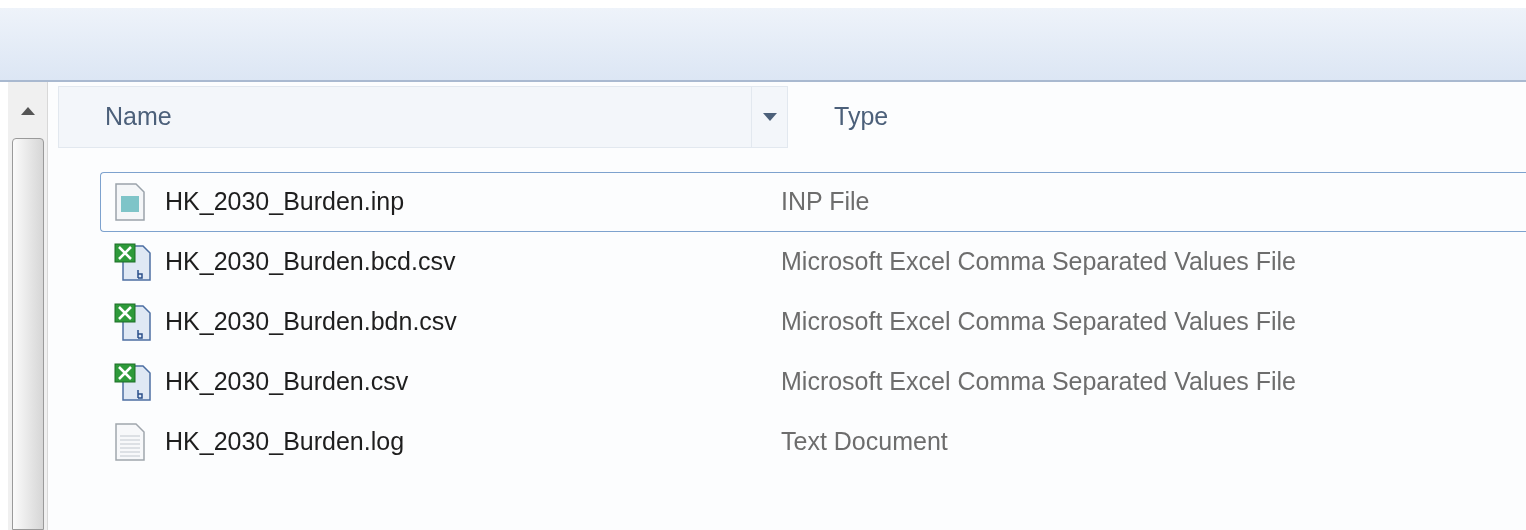  Describe the element at coordinates (287, 382) in the screenshot. I see `file-name: HK_2030_Burden.csv` at that location.